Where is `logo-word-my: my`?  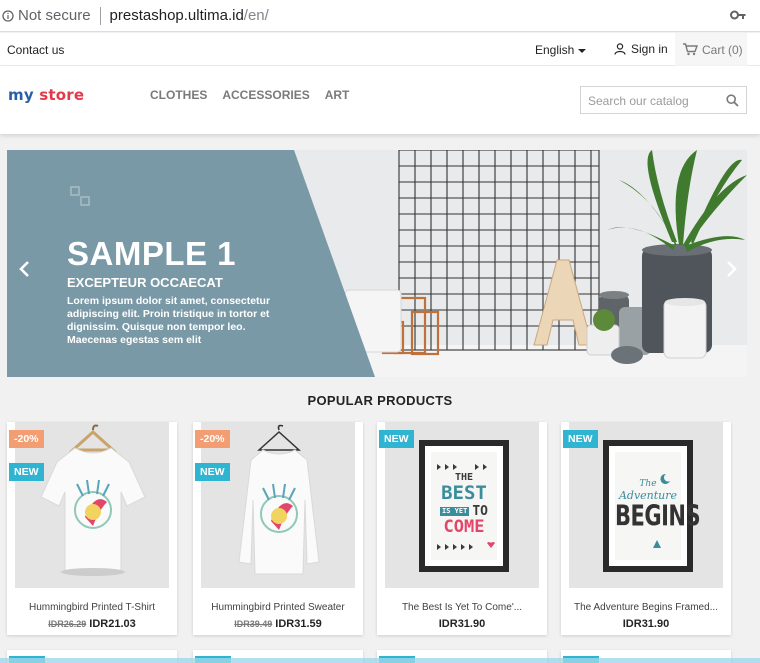
logo-word-my: my is located at coordinates (21, 95).